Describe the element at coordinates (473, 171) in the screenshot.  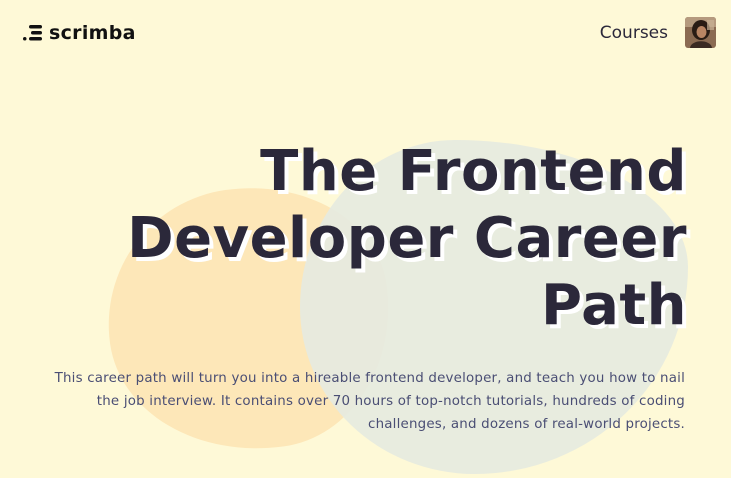
I see `hero-title-line: The Frontend` at that location.